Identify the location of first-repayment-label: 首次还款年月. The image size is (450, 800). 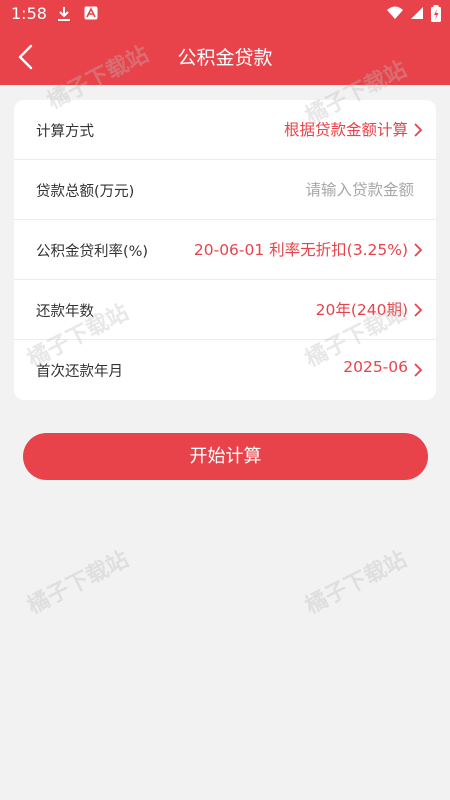
(79, 372).